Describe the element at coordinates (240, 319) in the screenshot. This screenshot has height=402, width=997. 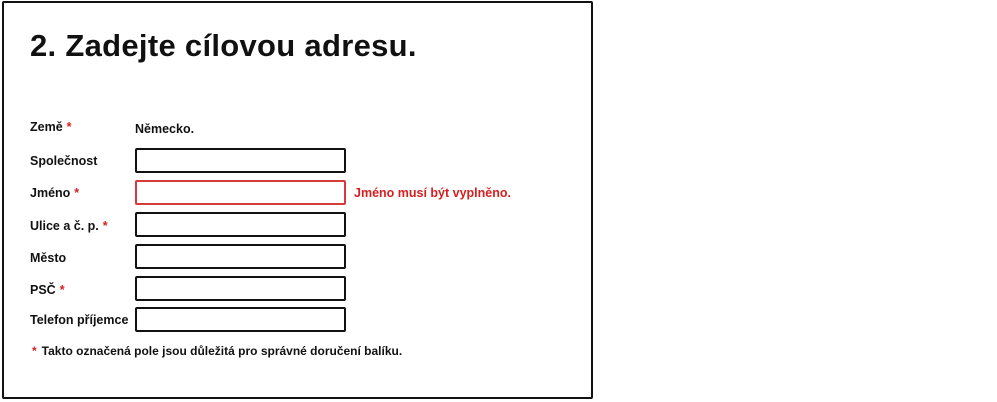
I see `phone-field` at that location.